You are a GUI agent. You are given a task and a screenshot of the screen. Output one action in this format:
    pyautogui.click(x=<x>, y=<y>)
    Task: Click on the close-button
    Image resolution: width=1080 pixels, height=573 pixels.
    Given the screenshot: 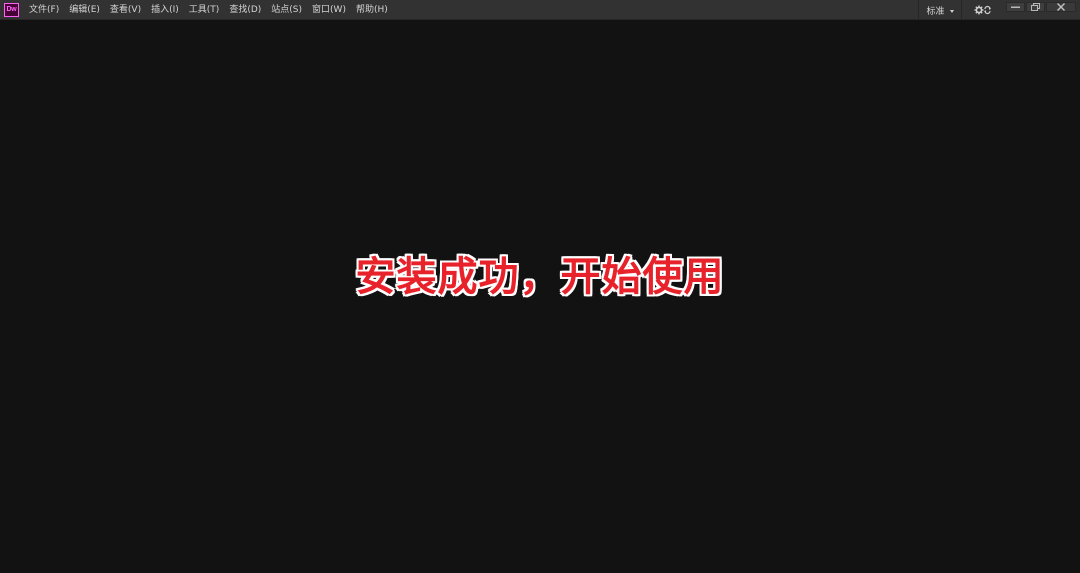 What is the action you would take?
    pyautogui.click(x=1061, y=7)
    